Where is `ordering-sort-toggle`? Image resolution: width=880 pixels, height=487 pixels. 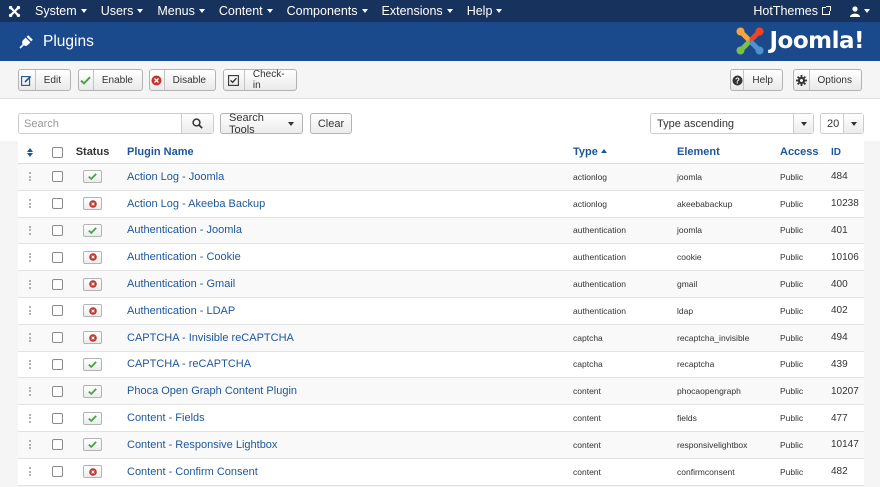 ordering-sort-toggle is located at coordinates (30, 152).